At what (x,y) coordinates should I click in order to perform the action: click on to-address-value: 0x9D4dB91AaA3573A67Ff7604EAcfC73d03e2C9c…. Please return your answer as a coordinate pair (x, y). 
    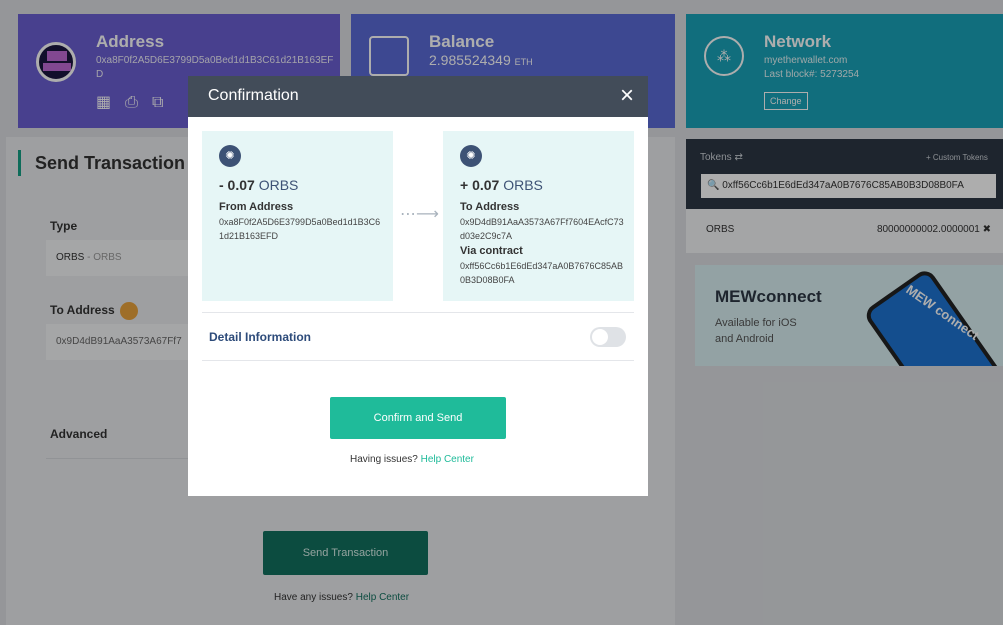
    Looking at the image, I should click on (542, 229).